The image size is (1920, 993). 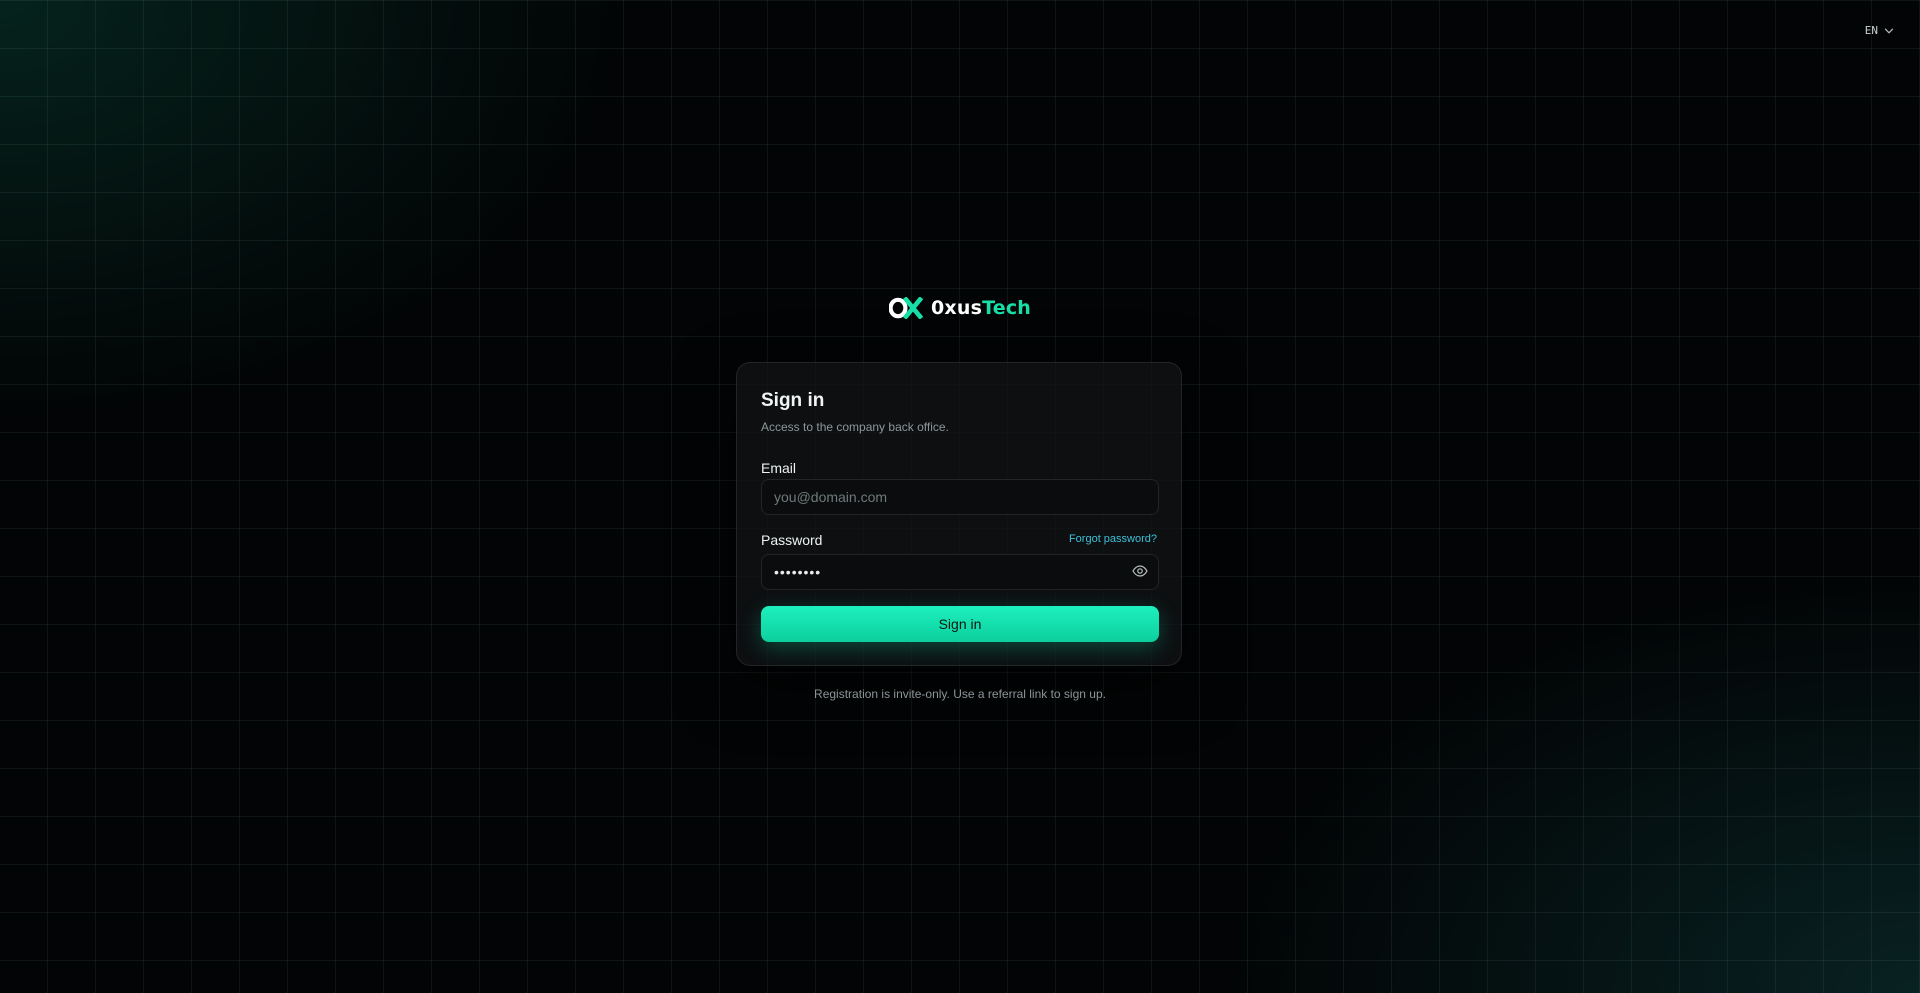 What do you see at coordinates (1113, 539) in the screenshot?
I see `forgot-password-link: Forgot password?` at bounding box center [1113, 539].